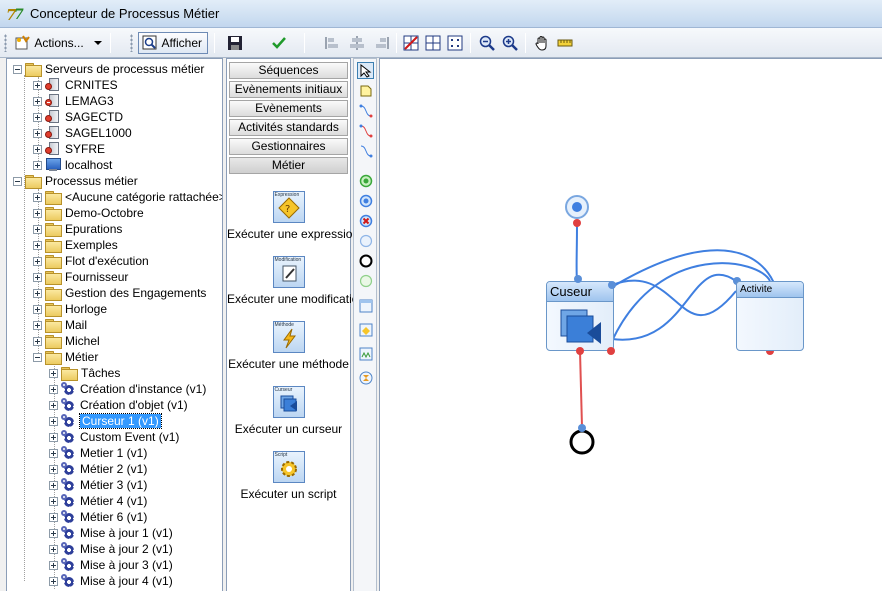 The height and width of the screenshot is (591, 882). Describe the element at coordinates (111, 533) in the screenshot. I see `tree-item-process: Mise à jour 1 (v1)` at that location.